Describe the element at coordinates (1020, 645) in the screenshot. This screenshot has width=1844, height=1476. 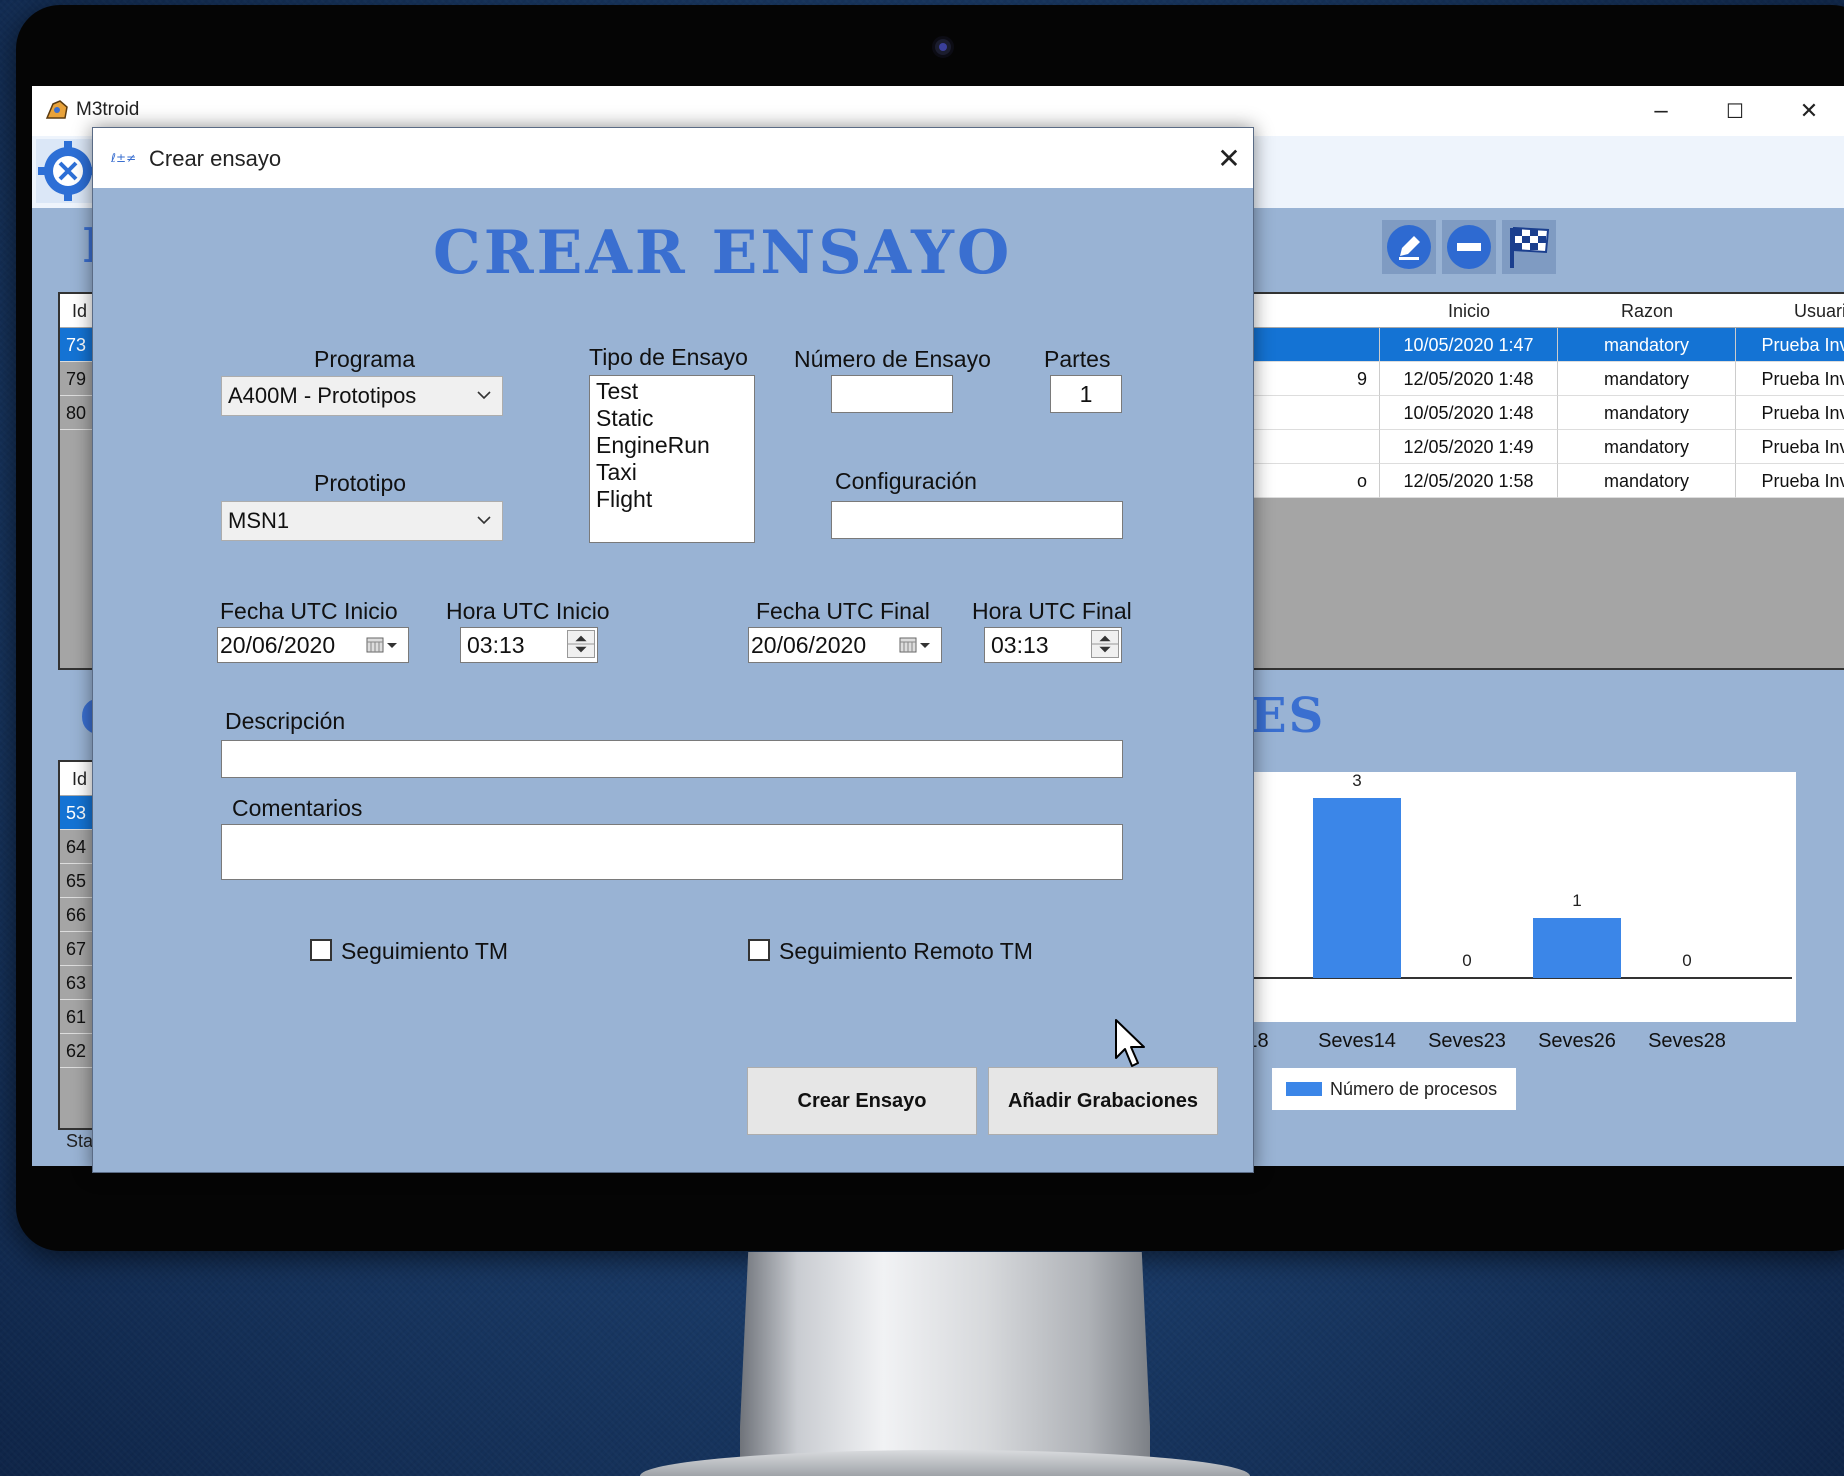
I see `hora-final-value: 03:13` at that location.